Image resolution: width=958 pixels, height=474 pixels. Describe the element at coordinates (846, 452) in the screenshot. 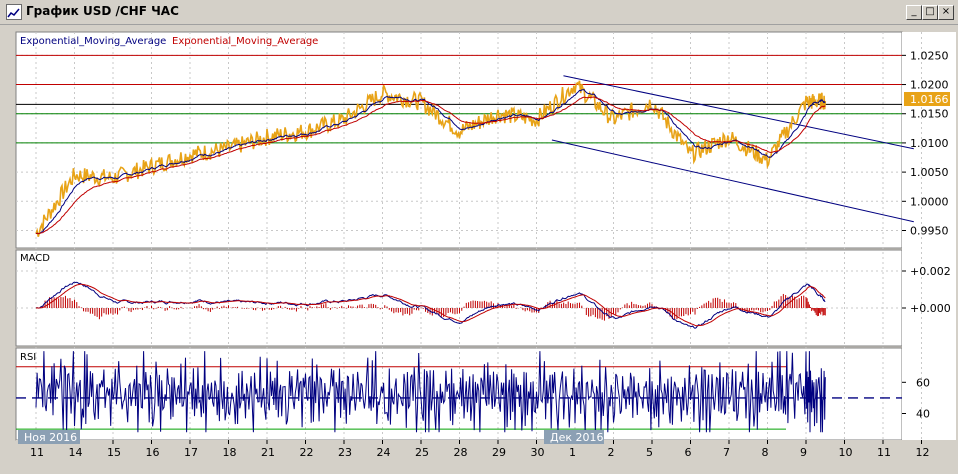

I see `x-tick-label: 10` at that location.